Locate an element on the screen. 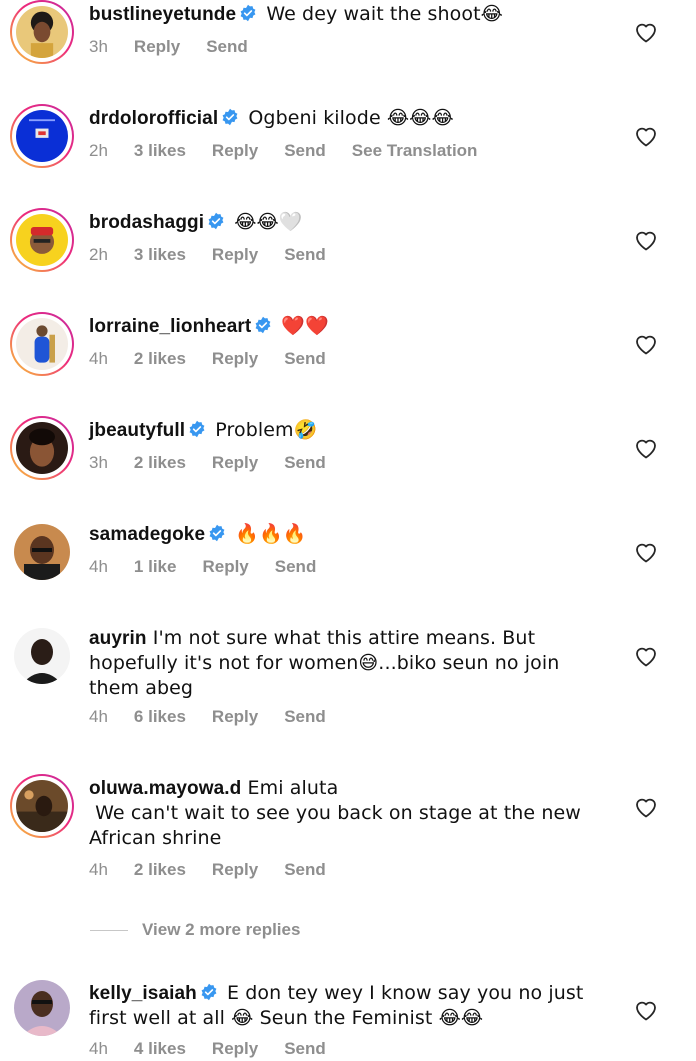 The width and height of the screenshot is (696, 1061). comment-text: drdolorofficial Ogbeni kilode 😂😂😂 is located at coordinates (339, 118).